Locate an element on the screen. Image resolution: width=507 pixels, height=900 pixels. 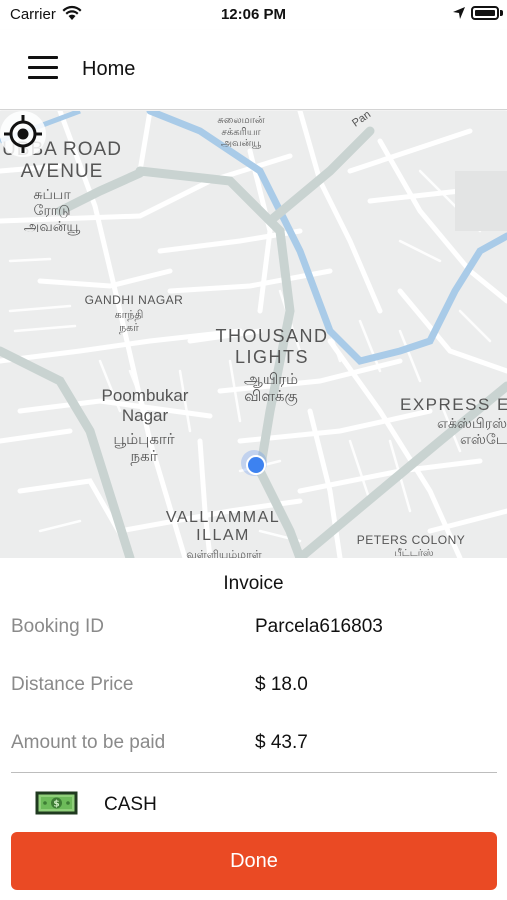
map-label-poombukar: Poombukar Nagar is located at coordinates (145, 405).